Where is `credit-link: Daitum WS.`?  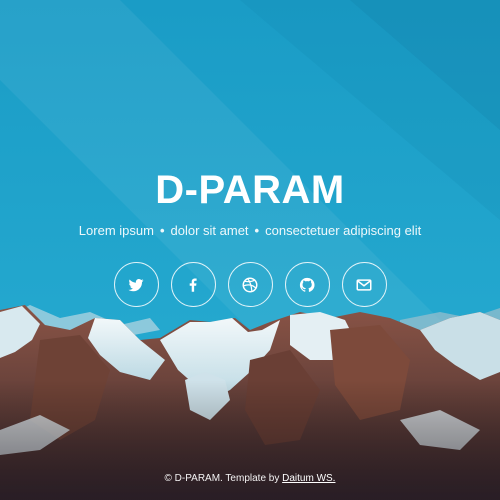 credit-link: Daitum WS. is located at coordinates (308, 478).